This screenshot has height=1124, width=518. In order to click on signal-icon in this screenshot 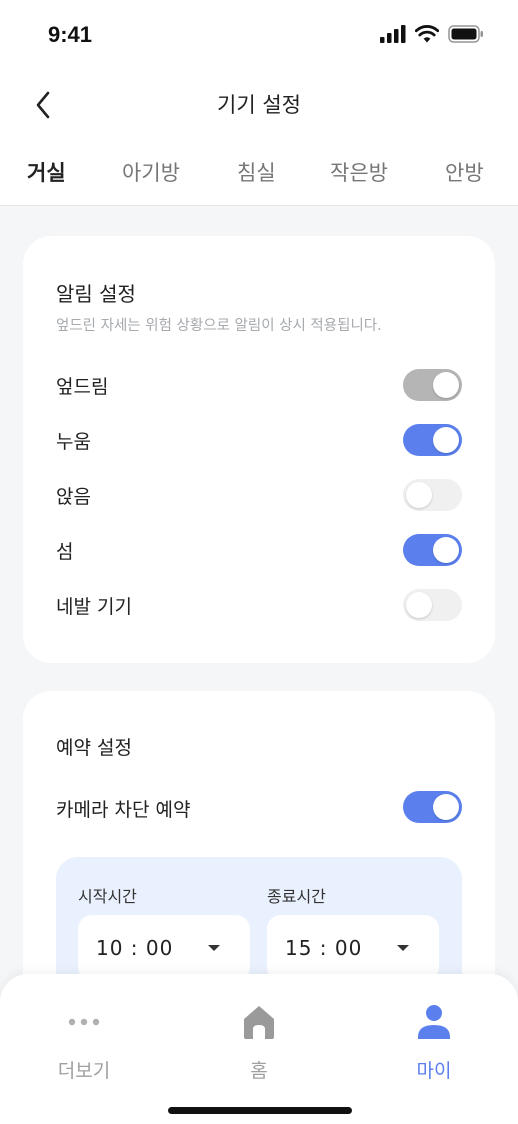, I will do `click(393, 34)`.